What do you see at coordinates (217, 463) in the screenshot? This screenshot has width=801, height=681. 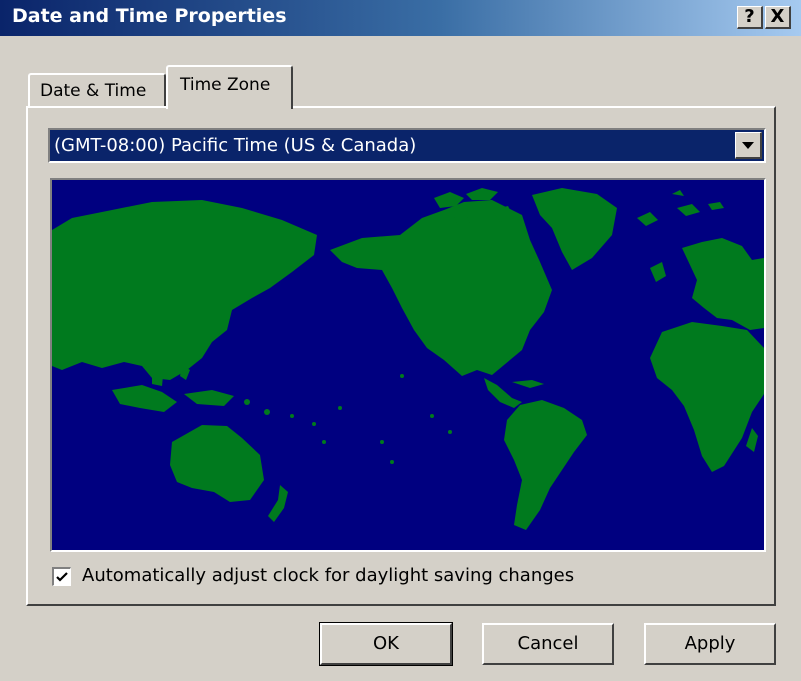 I see `australia-landmass` at bounding box center [217, 463].